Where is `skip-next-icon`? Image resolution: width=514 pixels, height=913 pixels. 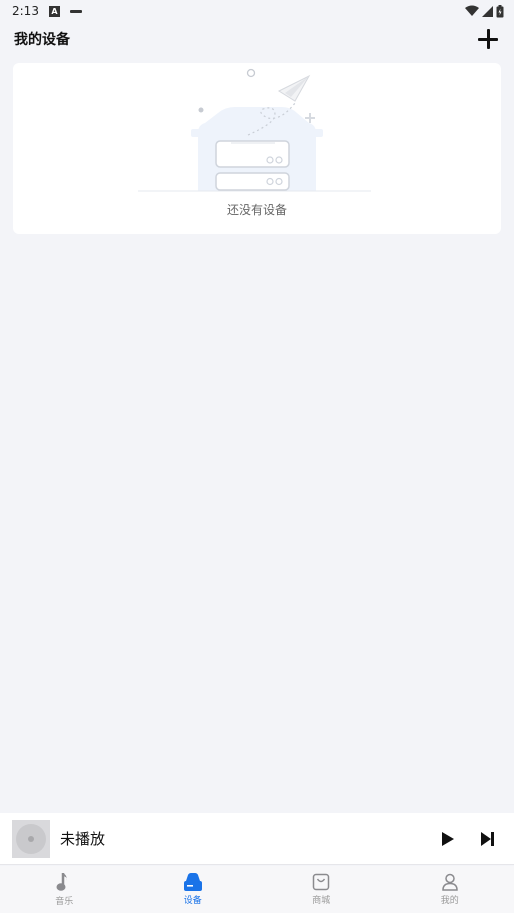
skip-next-icon is located at coordinates (487, 838).